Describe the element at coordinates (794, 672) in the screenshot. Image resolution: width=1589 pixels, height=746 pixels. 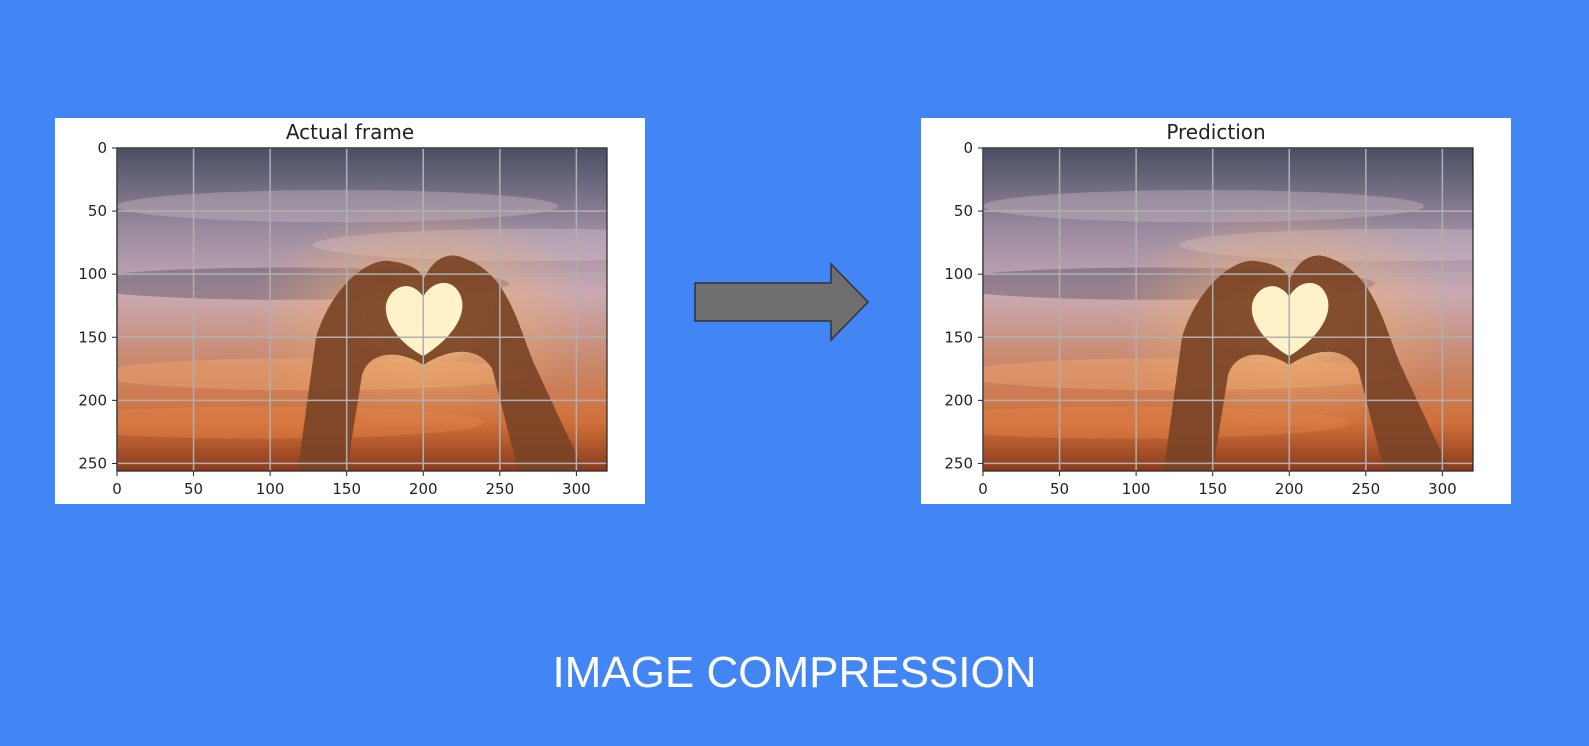
I see `image-compression-caption: IMAGE COMPRESSION` at that location.